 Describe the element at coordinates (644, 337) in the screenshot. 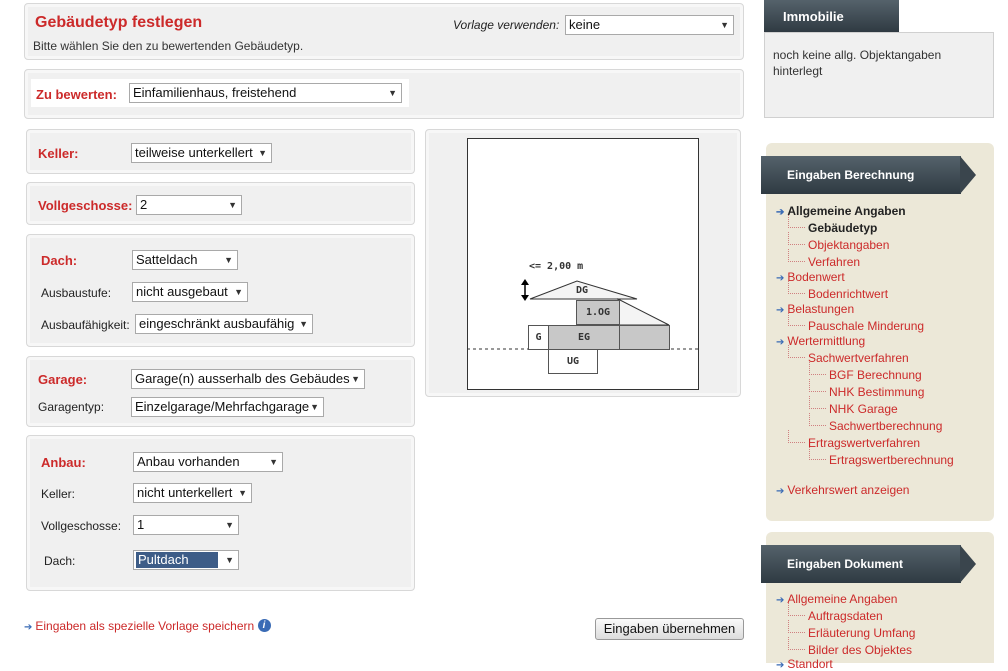

I see `anbau-og-floor` at that location.